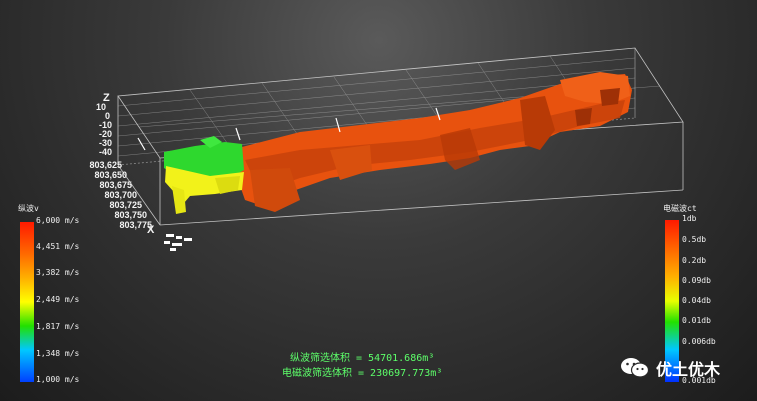 The image size is (757, 401). I want to click on legend-tick: 3,382 m/s, so click(58, 272).